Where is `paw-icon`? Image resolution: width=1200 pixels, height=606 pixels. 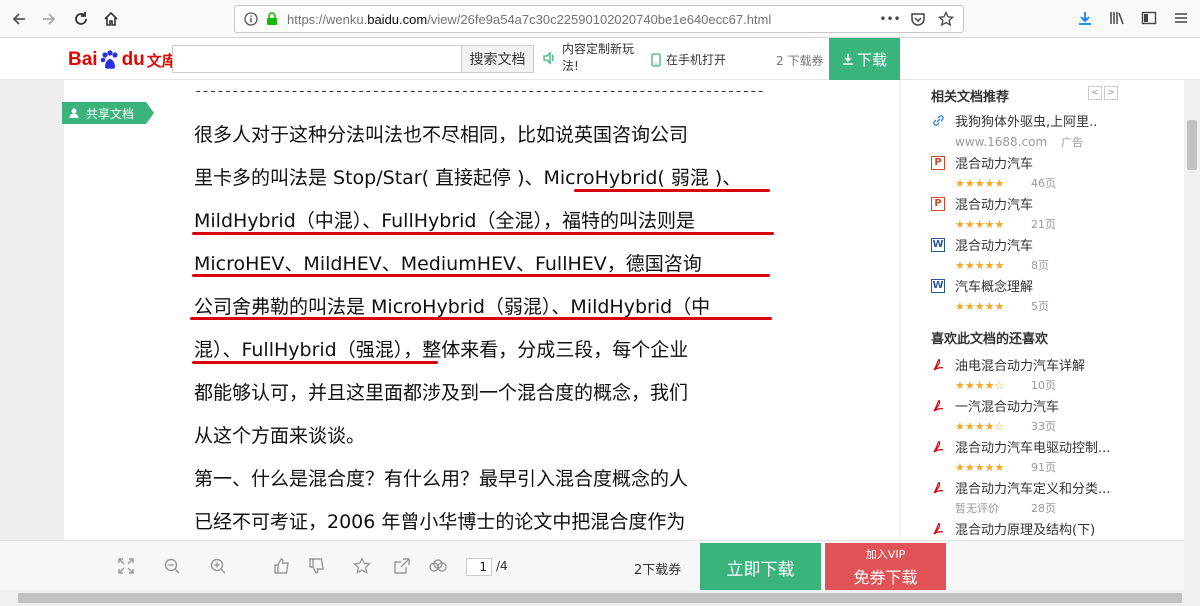 paw-icon is located at coordinates (109, 59).